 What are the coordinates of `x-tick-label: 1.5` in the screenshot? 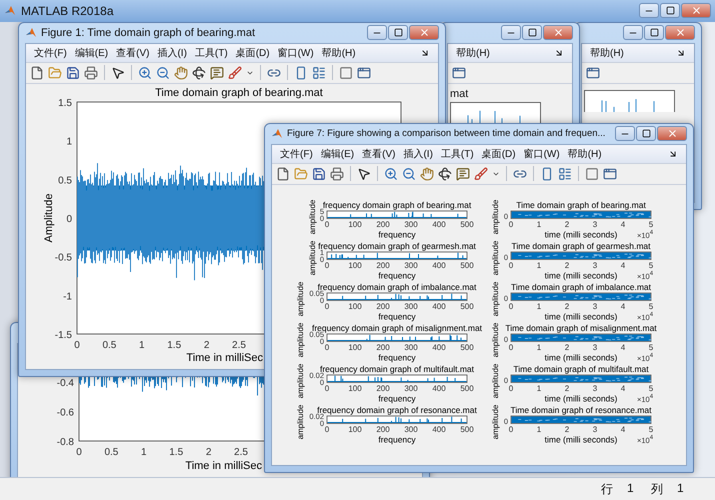 It's located at (176, 452).